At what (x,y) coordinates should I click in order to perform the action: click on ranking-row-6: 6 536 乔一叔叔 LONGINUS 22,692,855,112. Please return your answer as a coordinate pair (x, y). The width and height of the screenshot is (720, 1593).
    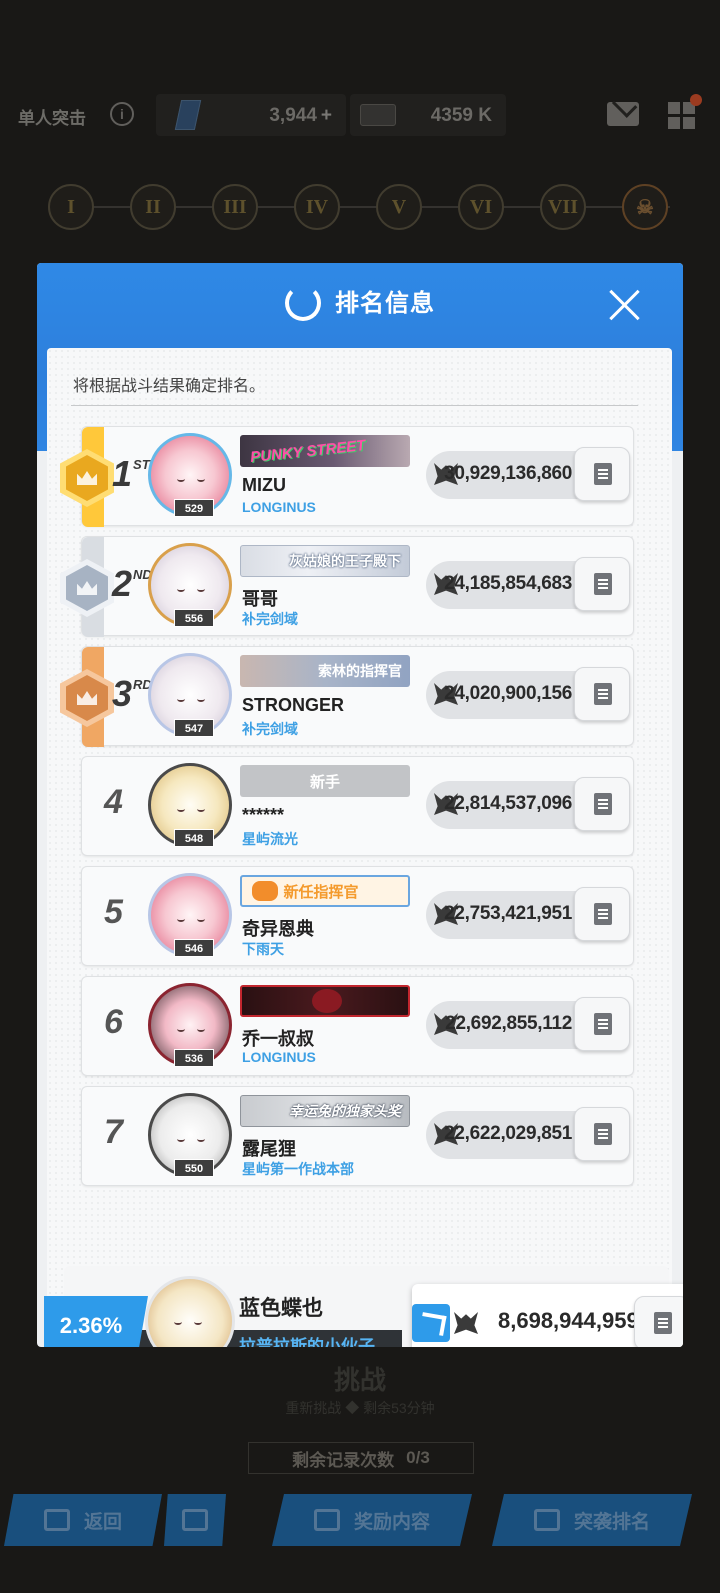
    Looking at the image, I should click on (357, 1026).